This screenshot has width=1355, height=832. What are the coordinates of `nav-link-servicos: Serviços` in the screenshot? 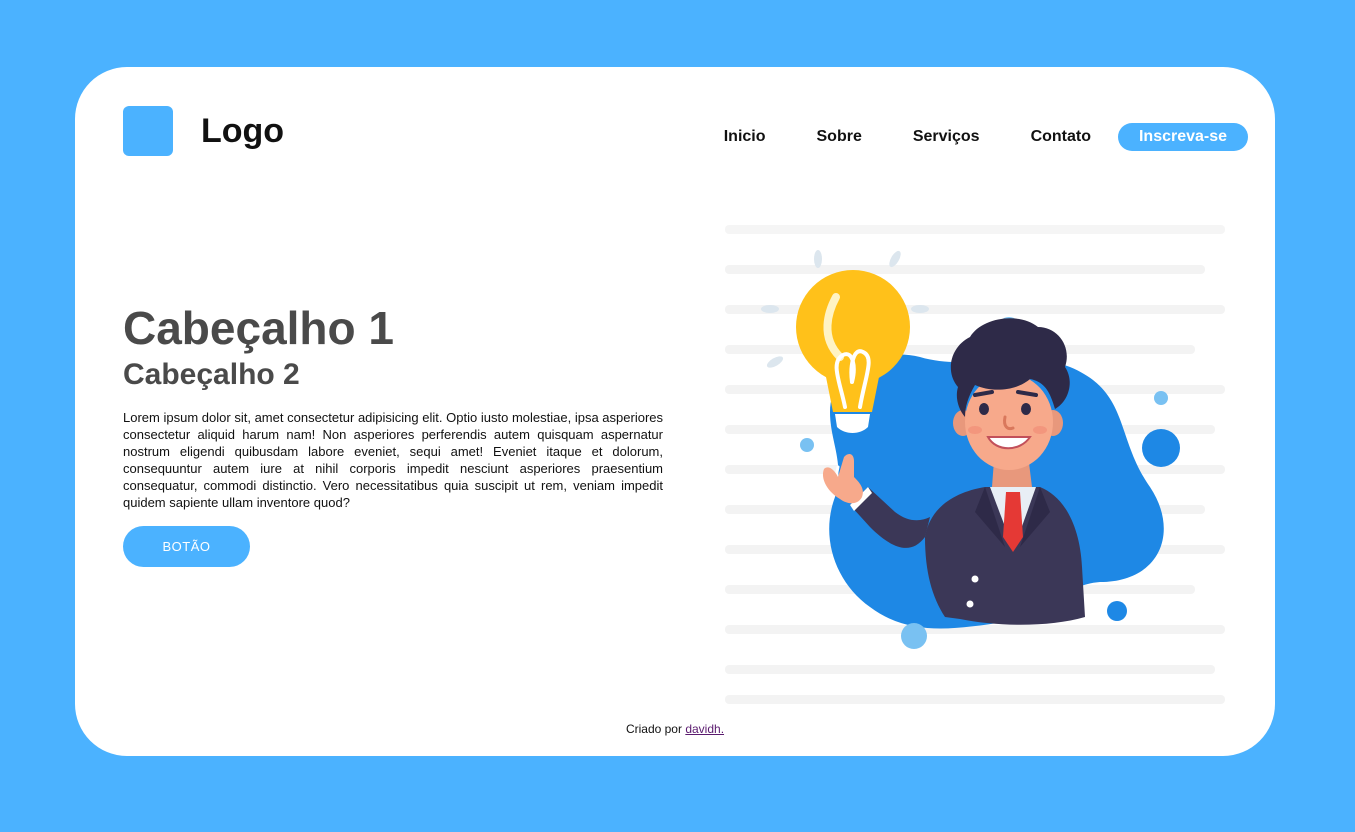 It's located at (946, 137).